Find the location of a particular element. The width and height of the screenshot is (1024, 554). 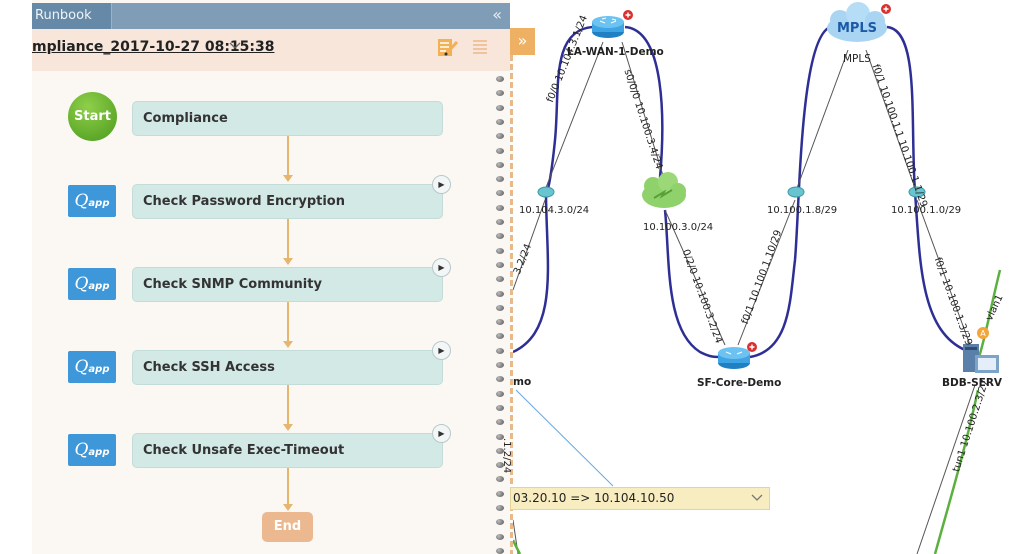

svg-text: A is located at coordinates (983, 333).